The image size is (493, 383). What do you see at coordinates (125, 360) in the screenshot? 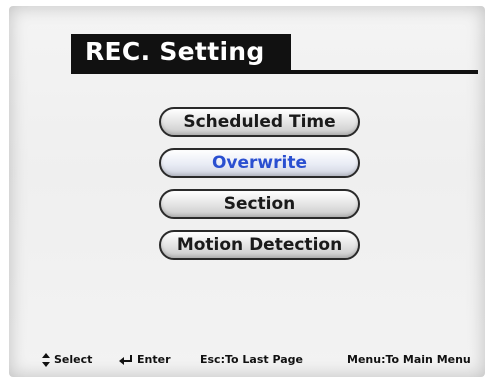
I see `enter-return-icon` at bounding box center [125, 360].